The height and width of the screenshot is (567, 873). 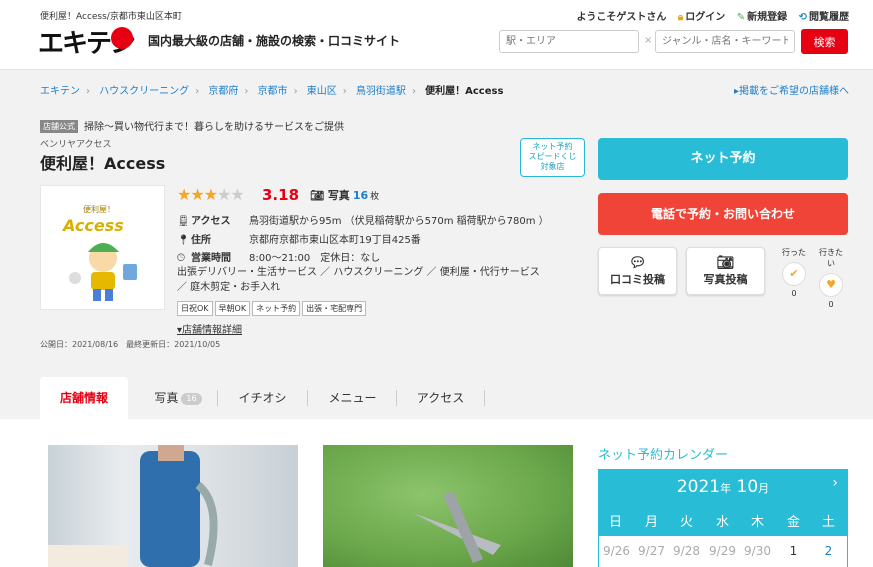 I want to click on train-icon: 🚆︎, so click(x=183, y=221).